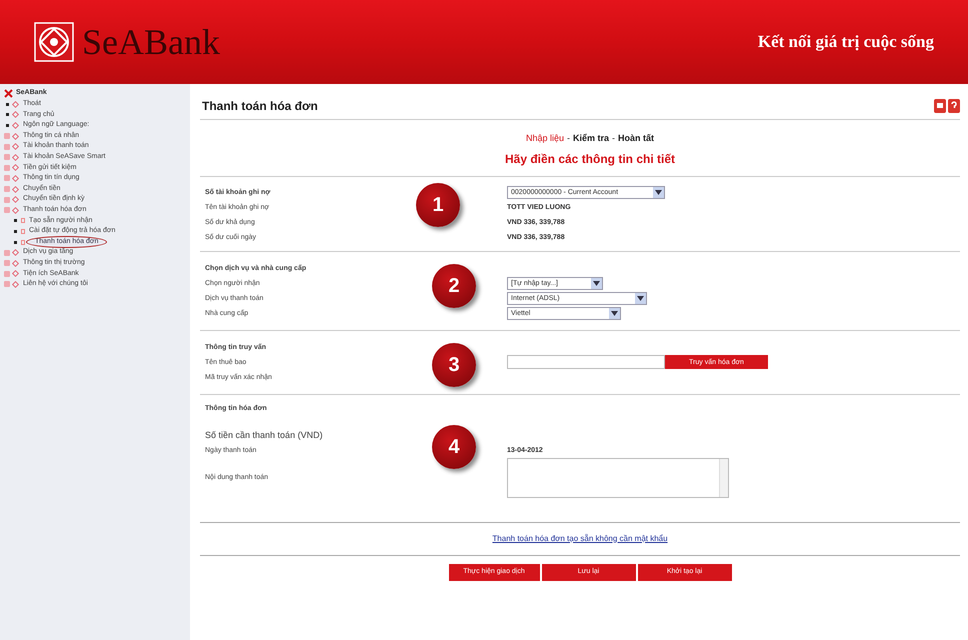 This screenshot has width=968, height=640. What do you see at coordinates (586, 362) in the screenshot?
I see `input-field` at bounding box center [586, 362].